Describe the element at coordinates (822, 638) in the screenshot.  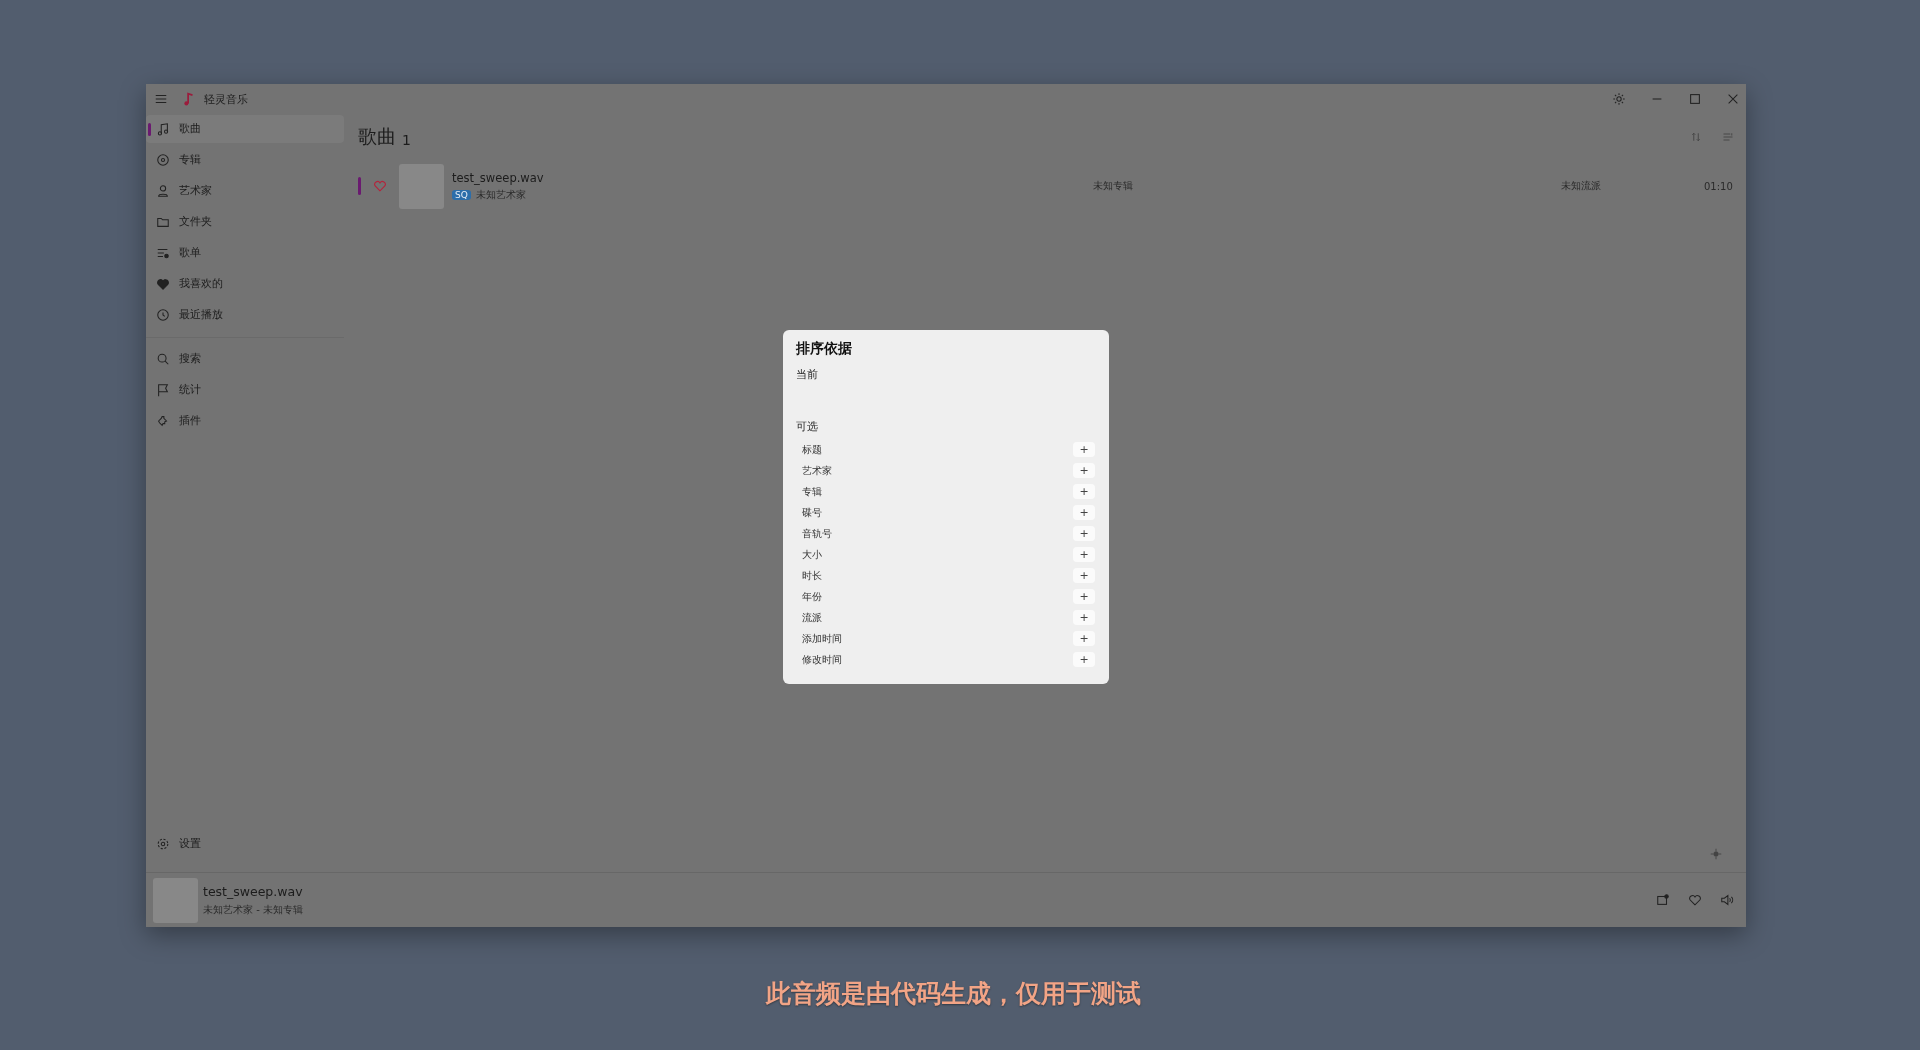
I see `sort-option: 添加时间` at that location.